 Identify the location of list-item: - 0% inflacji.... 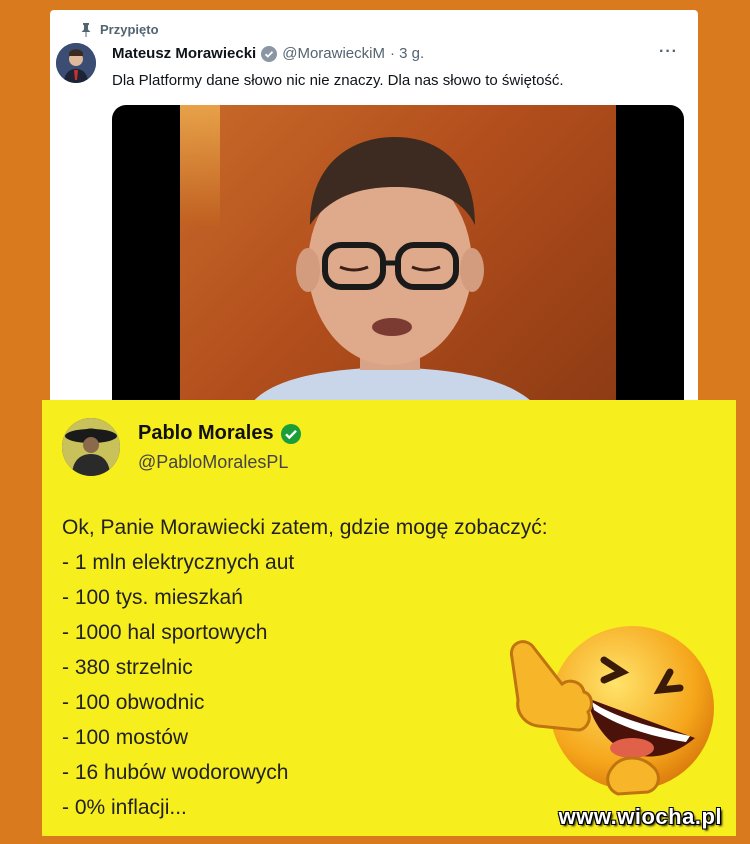
(124, 807).